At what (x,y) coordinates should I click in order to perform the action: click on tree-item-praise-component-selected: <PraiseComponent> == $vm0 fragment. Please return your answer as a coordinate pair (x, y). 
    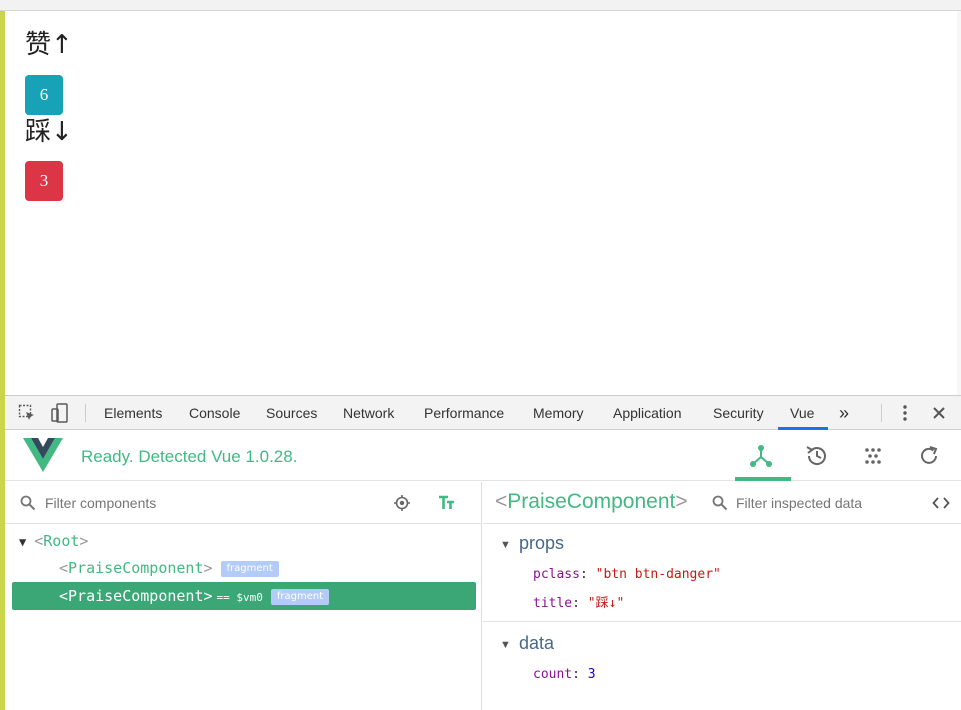
    Looking at the image, I should click on (244, 596).